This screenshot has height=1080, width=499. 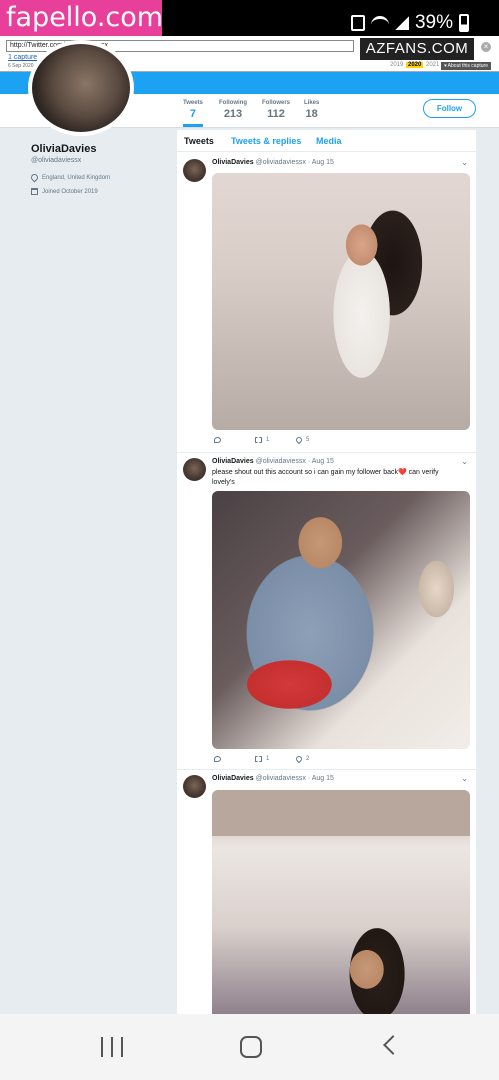 I want to click on stat-value: 112, so click(x=276, y=114).